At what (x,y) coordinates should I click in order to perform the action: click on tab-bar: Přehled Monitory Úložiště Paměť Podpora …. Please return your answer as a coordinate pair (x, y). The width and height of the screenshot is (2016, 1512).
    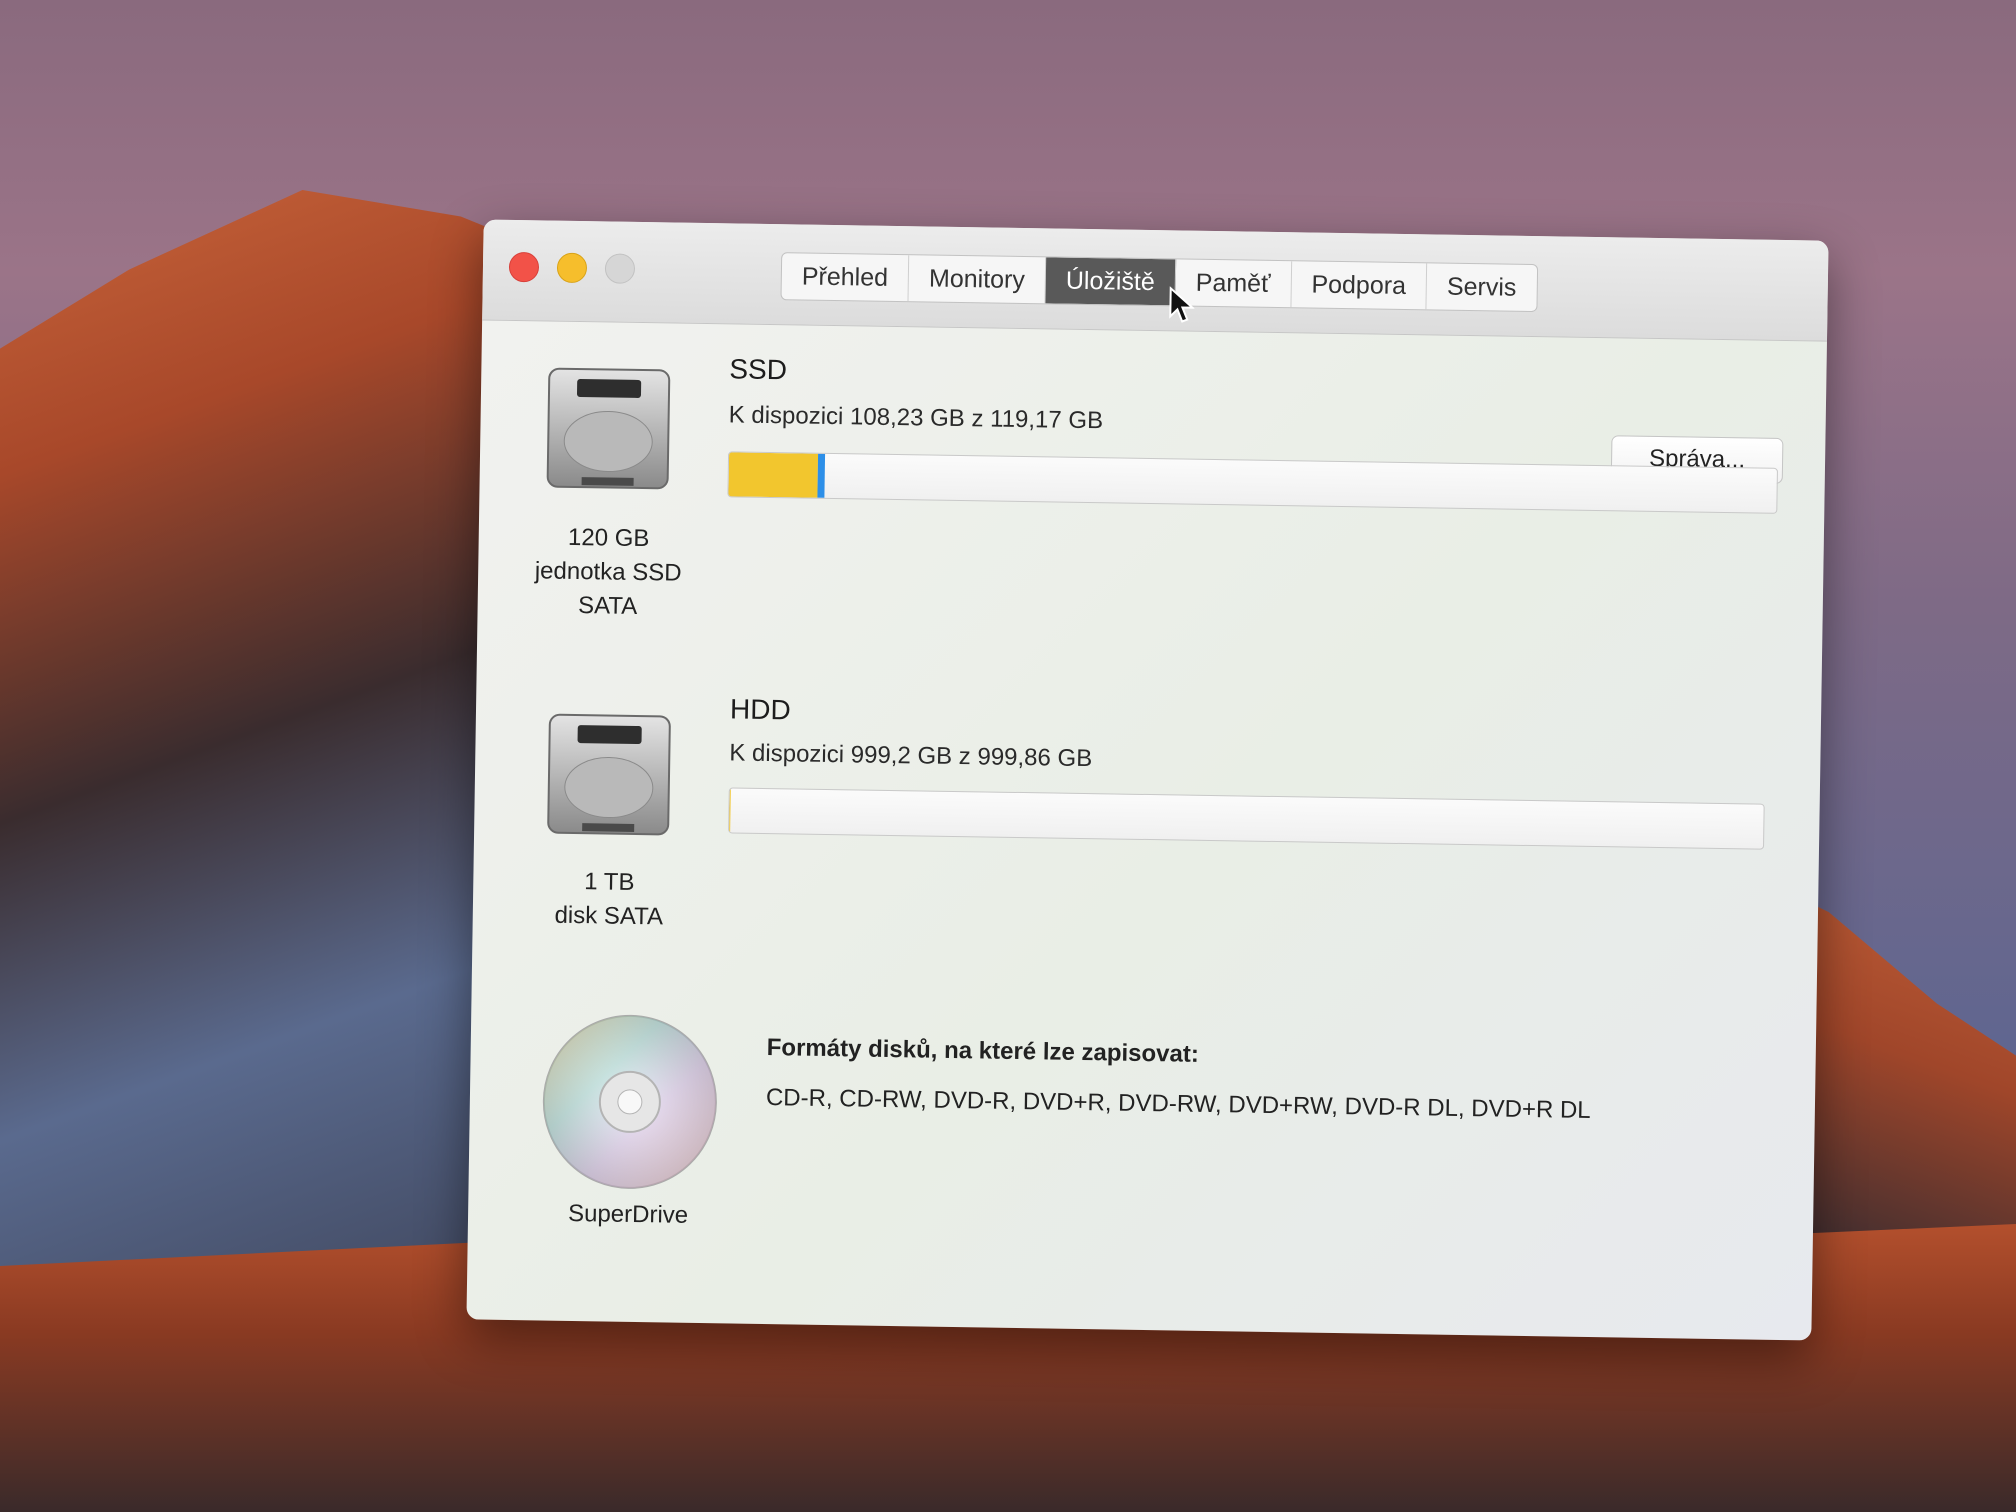
    Looking at the image, I should click on (1159, 282).